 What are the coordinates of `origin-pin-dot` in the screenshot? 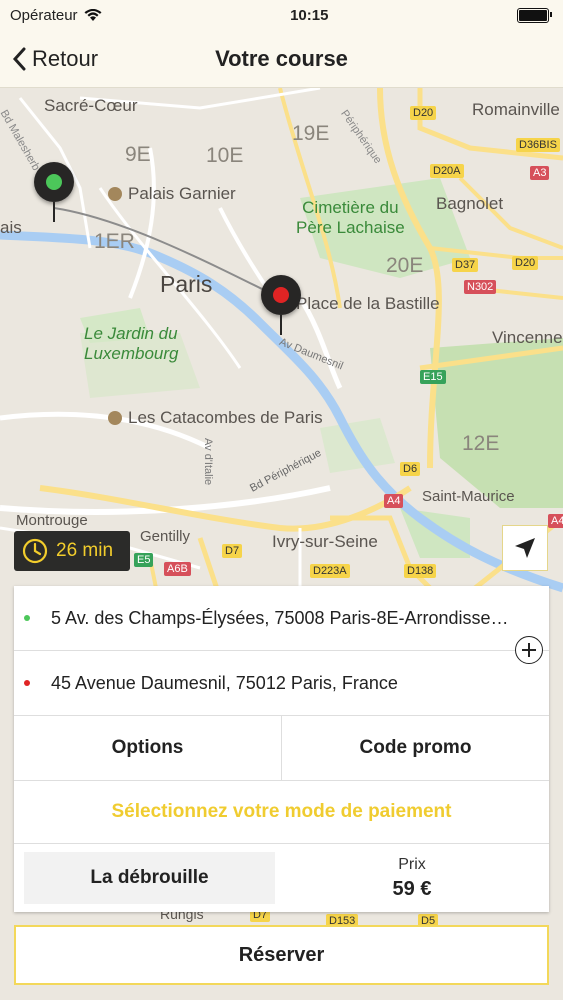 It's located at (54, 182).